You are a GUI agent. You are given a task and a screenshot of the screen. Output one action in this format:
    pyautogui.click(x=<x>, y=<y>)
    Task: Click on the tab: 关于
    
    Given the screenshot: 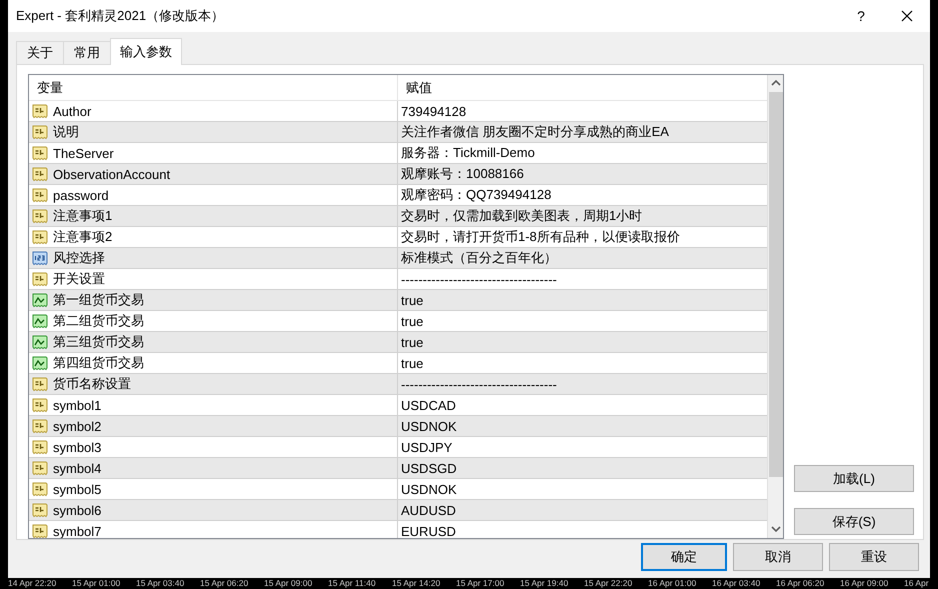 What is the action you would take?
    pyautogui.click(x=40, y=52)
    